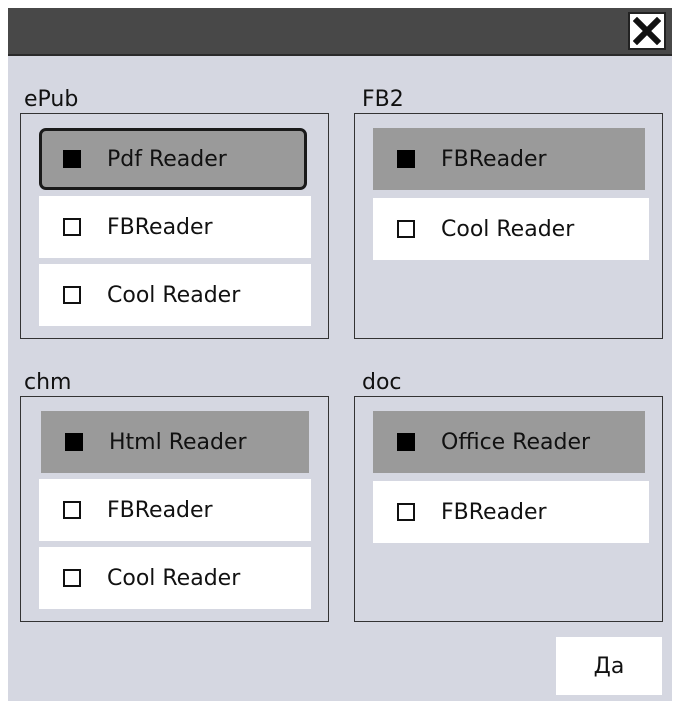 The height and width of the screenshot is (705, 676). What do you see at coordinates (383, 99) in the screenshot?
I see `group-label-fb2: FB2` at bounding box center [383, 99].